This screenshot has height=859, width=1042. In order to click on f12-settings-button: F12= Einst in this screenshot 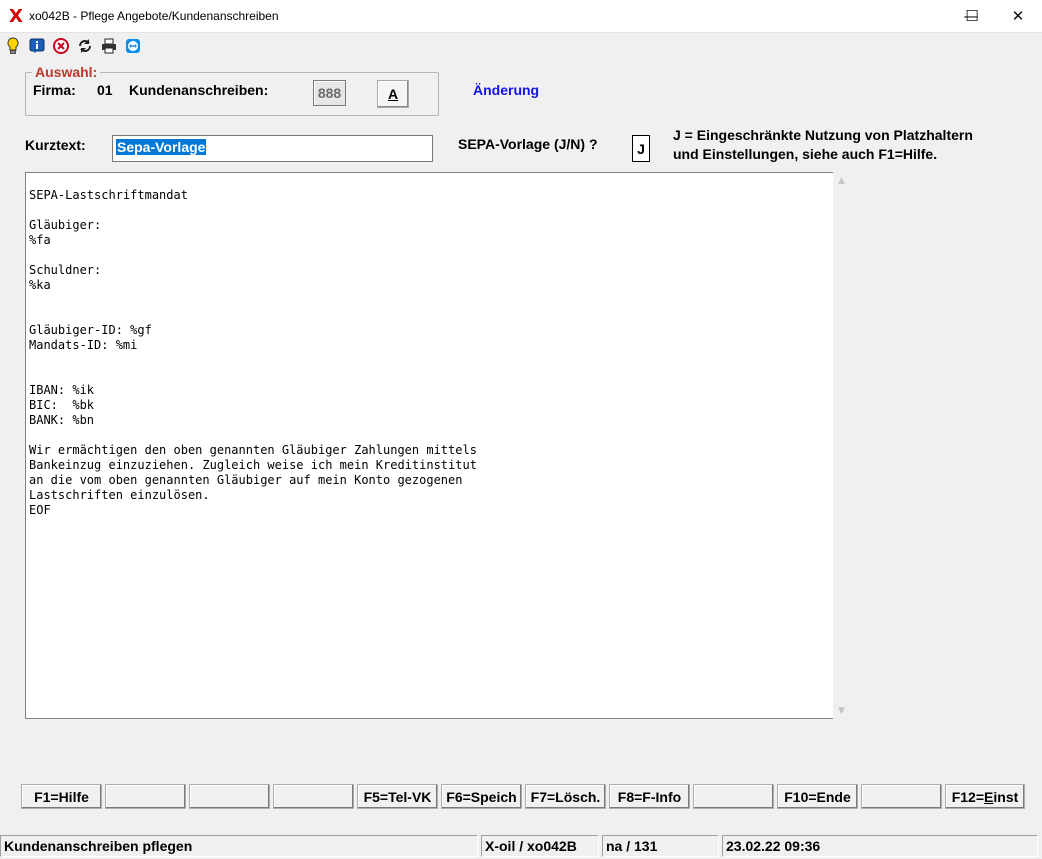, I will do `click(985, 796)`.